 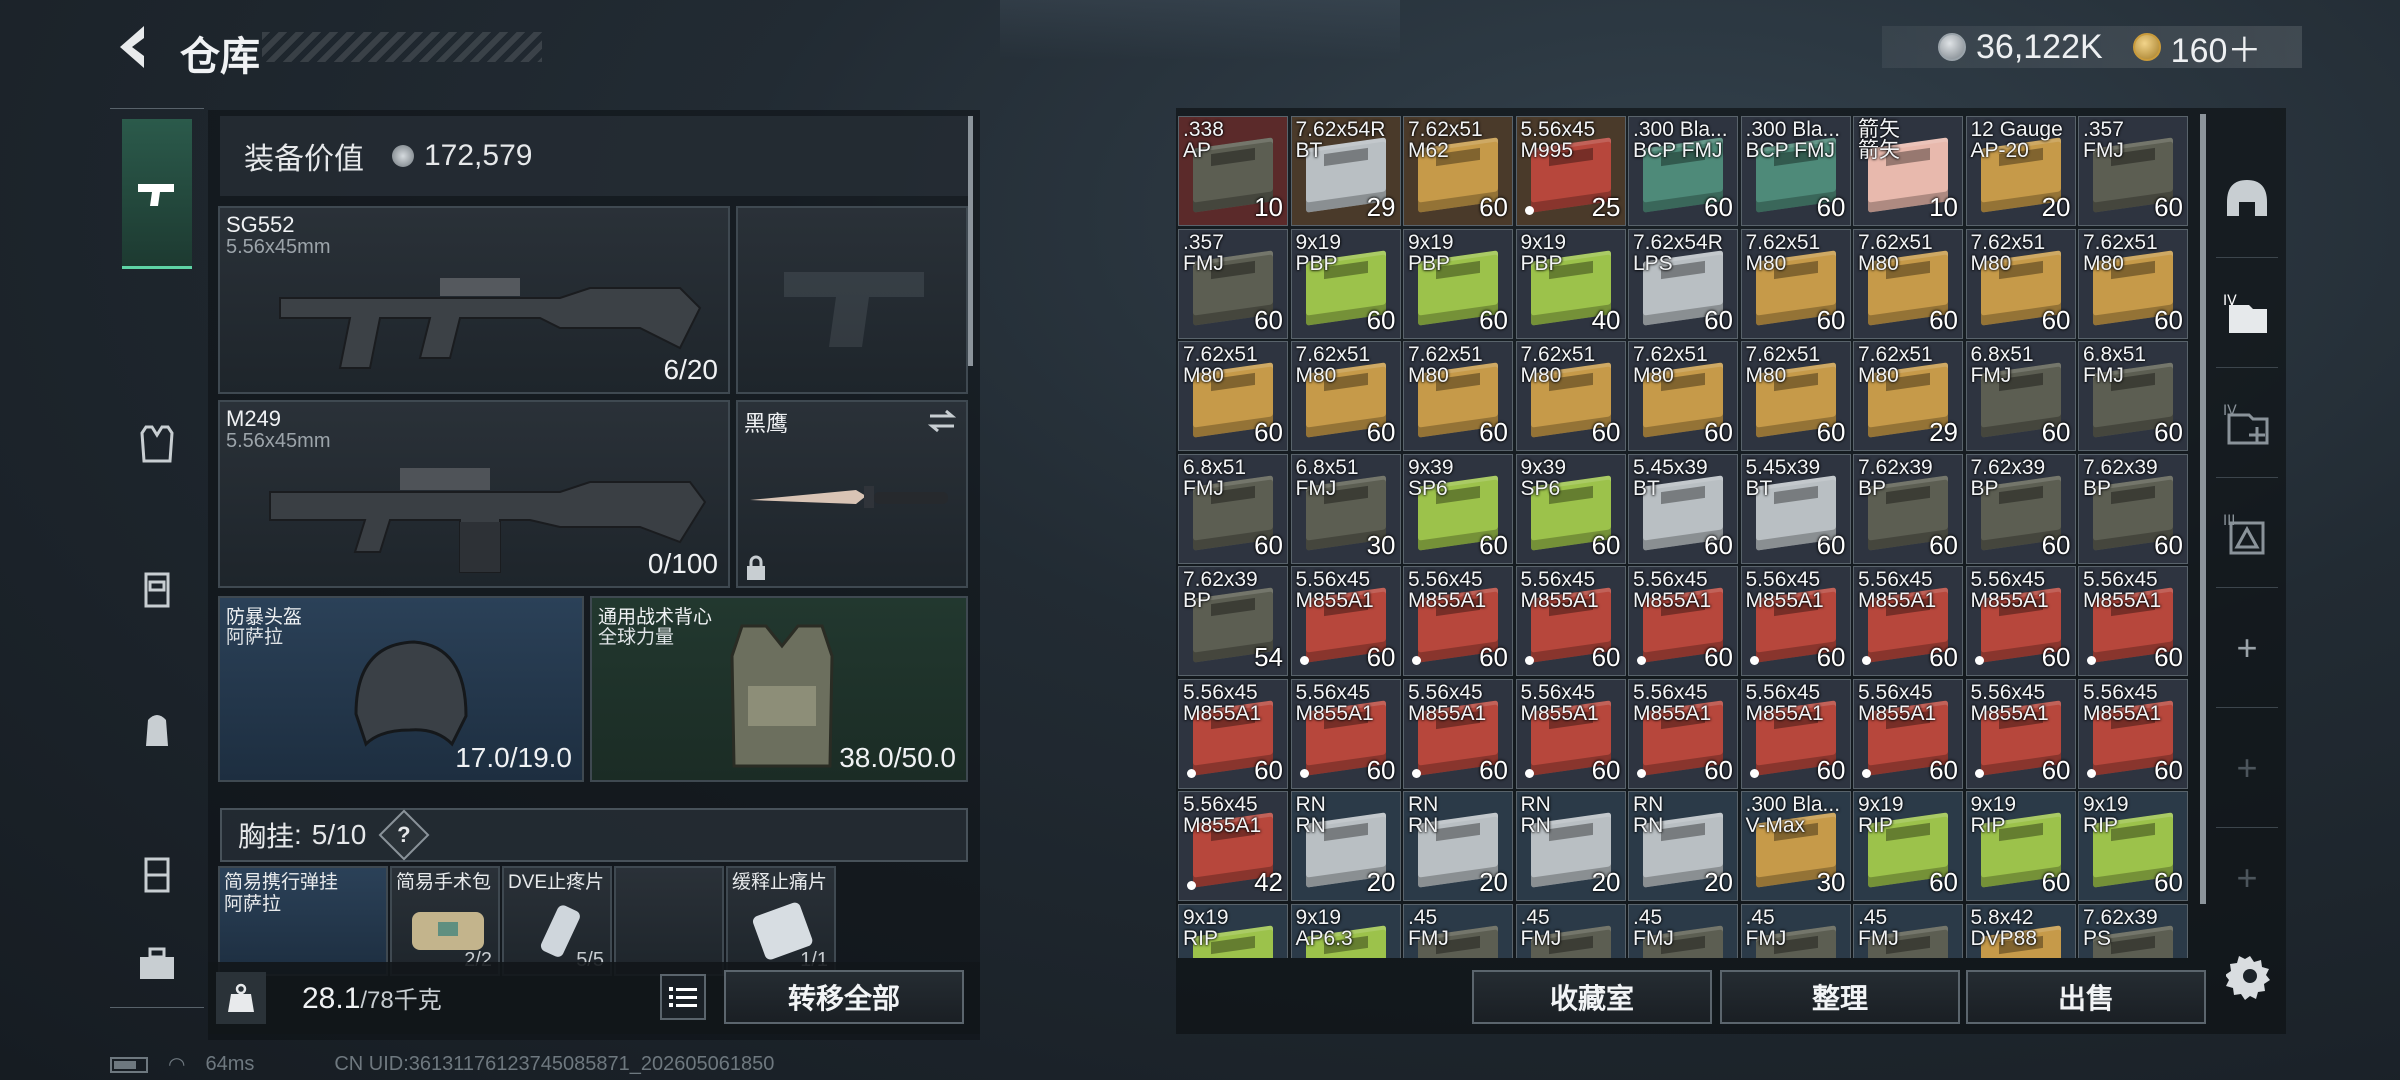 I want to click on add-storage-button: +, so click(x=2247, y=648).